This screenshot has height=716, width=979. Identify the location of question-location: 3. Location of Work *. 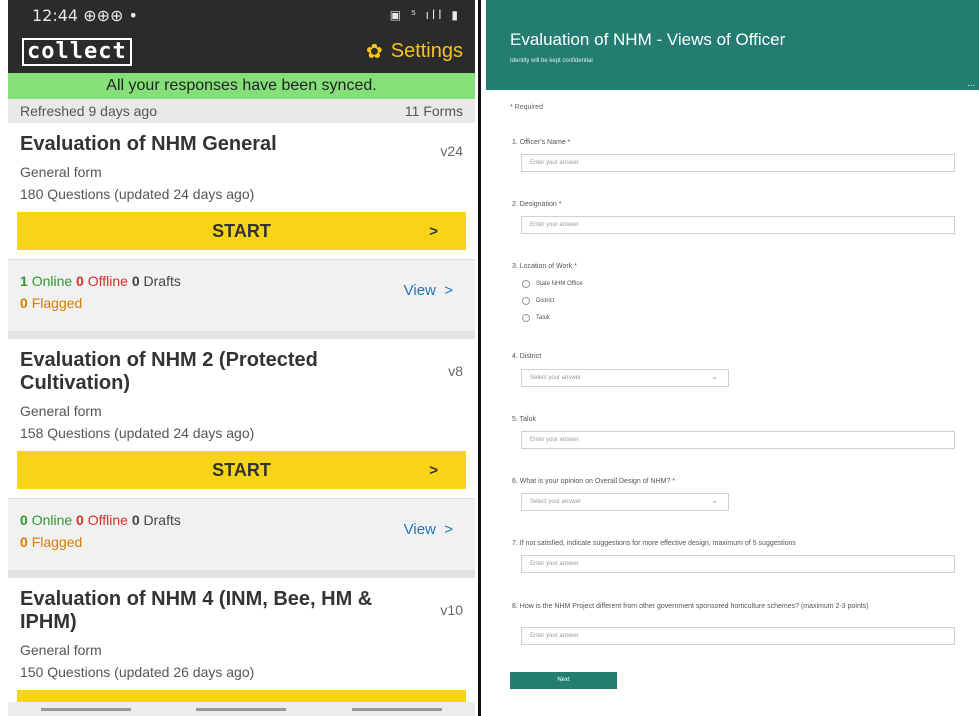
(544, 266).